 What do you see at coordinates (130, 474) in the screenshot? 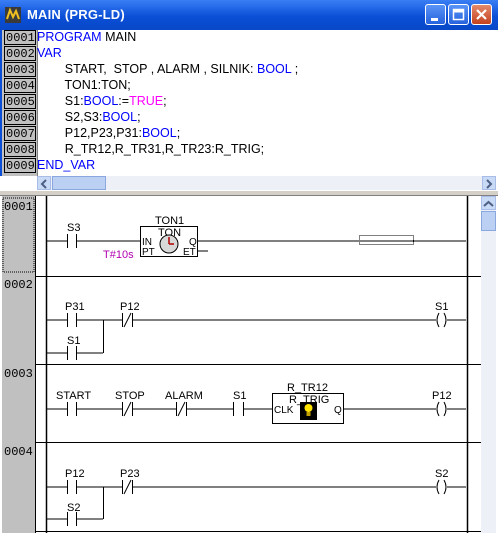
I see `contact-label: P23` at bounding box center [130, 474].